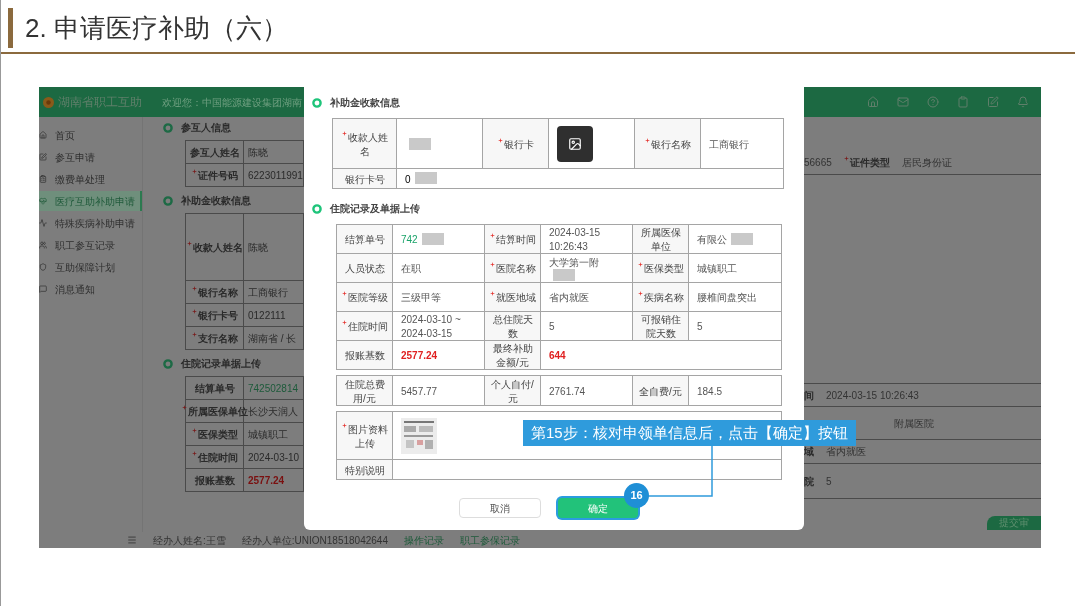 This screenshot has height=606, width=1080. What do you see at coordinates (512, 239) in the screenshot?
I see `field-label: 结算时间` at bounding box center [512, 239].